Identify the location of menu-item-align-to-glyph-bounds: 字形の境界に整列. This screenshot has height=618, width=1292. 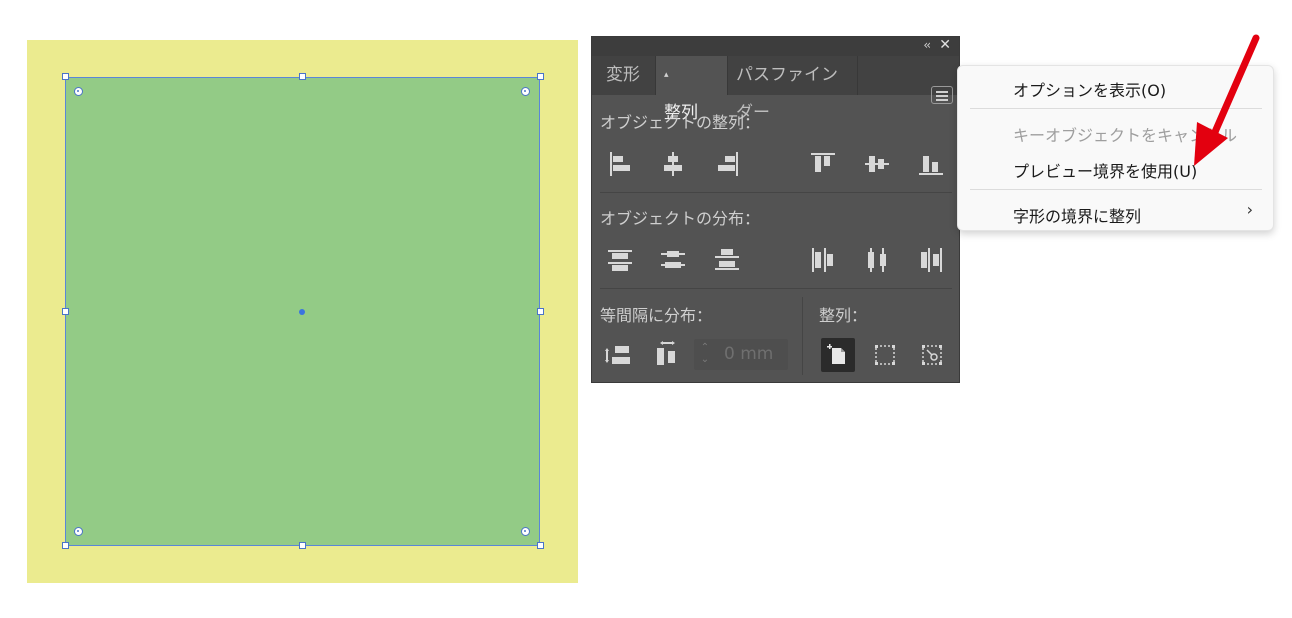
(1077, 215).